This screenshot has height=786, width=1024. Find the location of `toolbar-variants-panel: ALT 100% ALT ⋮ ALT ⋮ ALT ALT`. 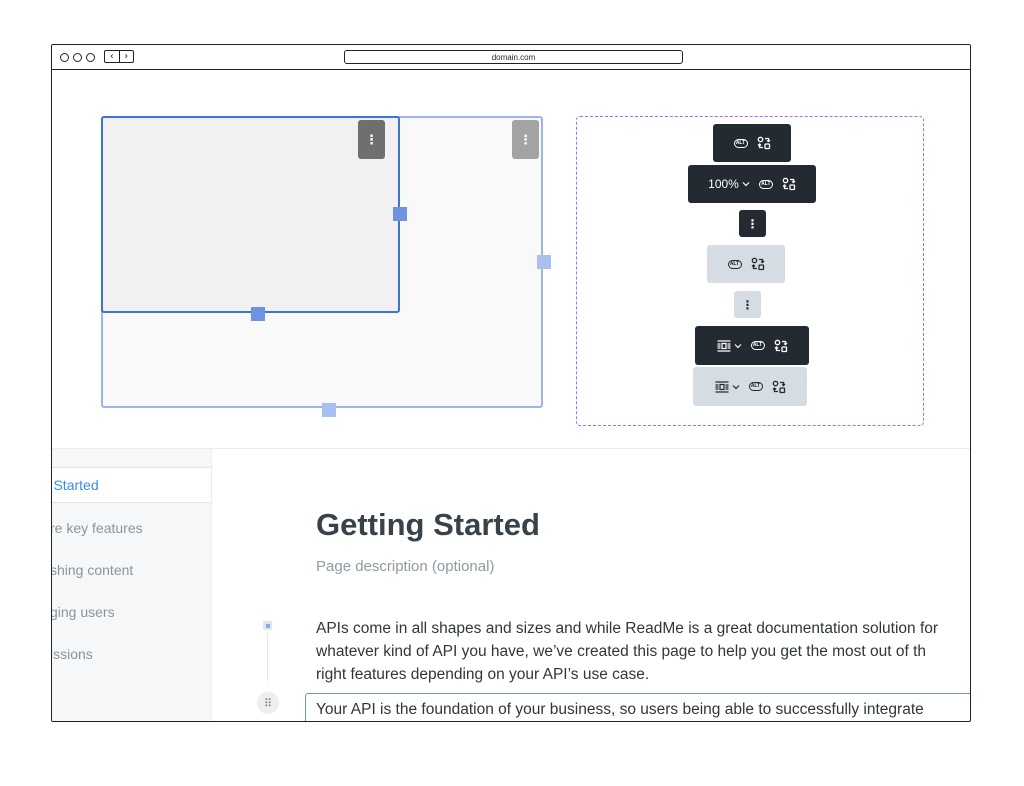

toolbar-variants-panel: ALT 100% ALT ⋮ ALT ⋮ ALT ALT is located at coordinates (750, 271).